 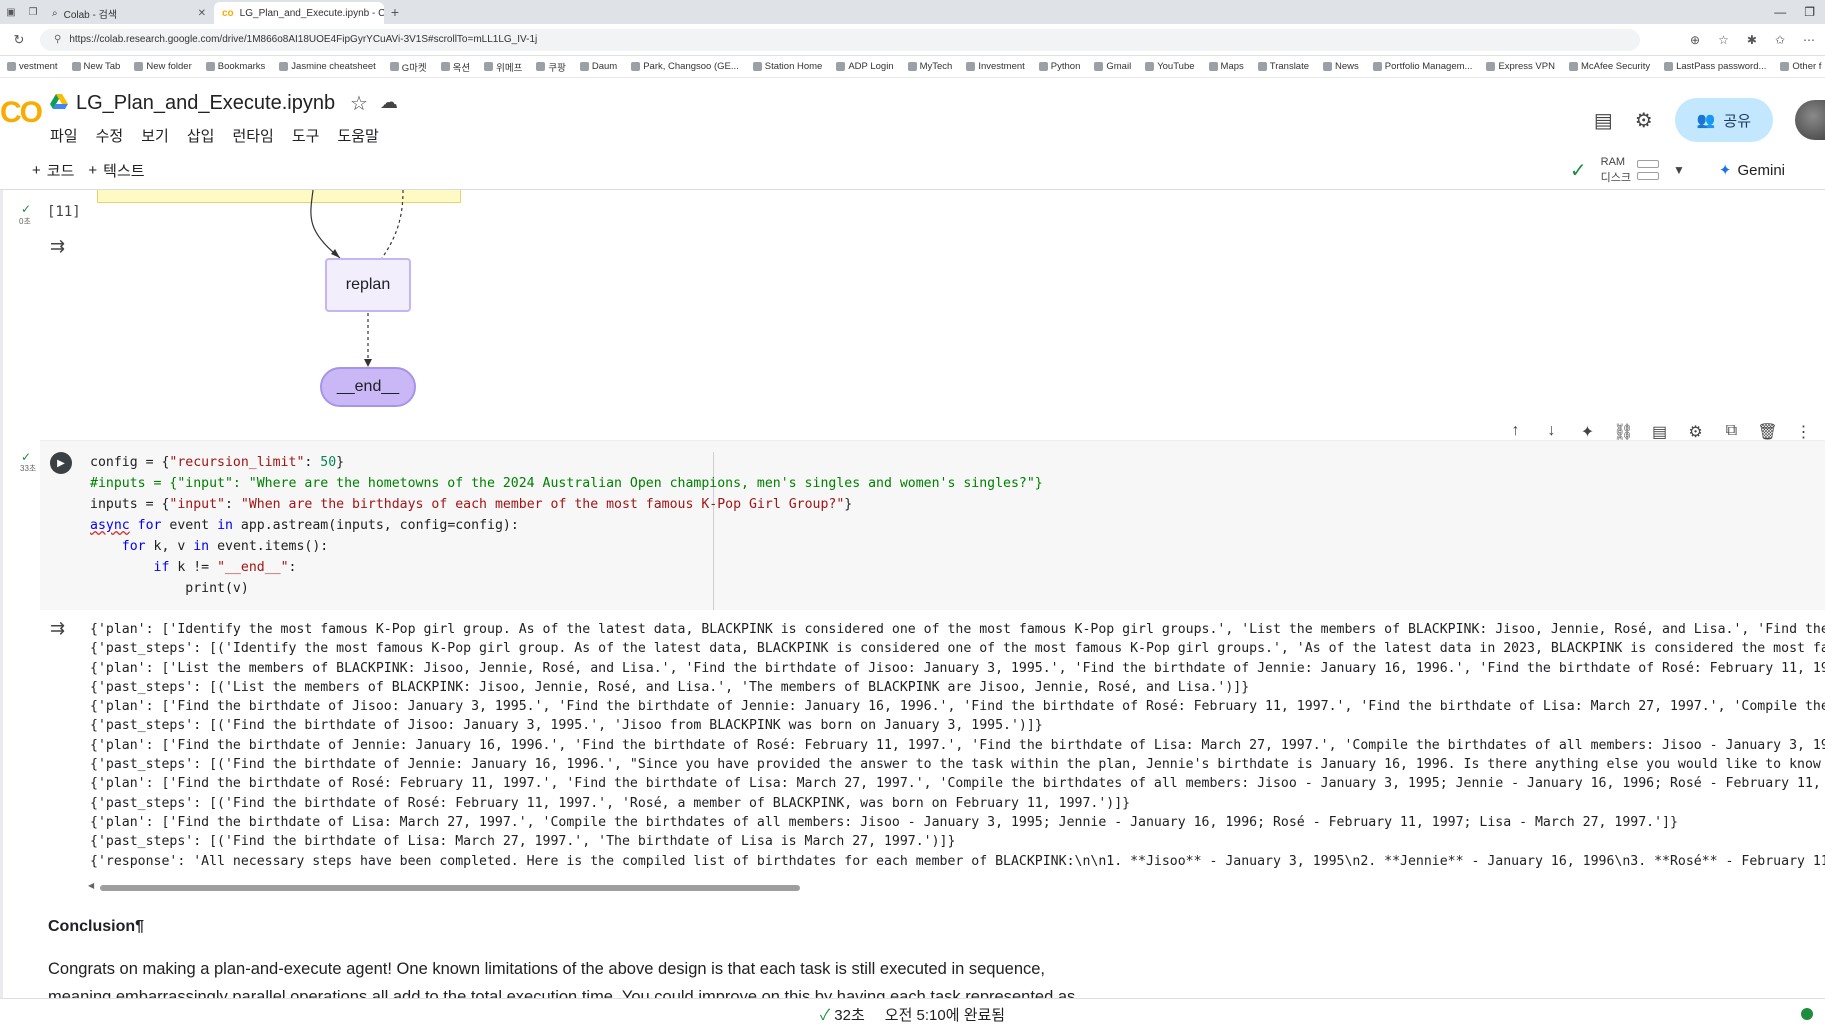 I want to click on bookmark-item: 위메프, so click(x=503, y=67).